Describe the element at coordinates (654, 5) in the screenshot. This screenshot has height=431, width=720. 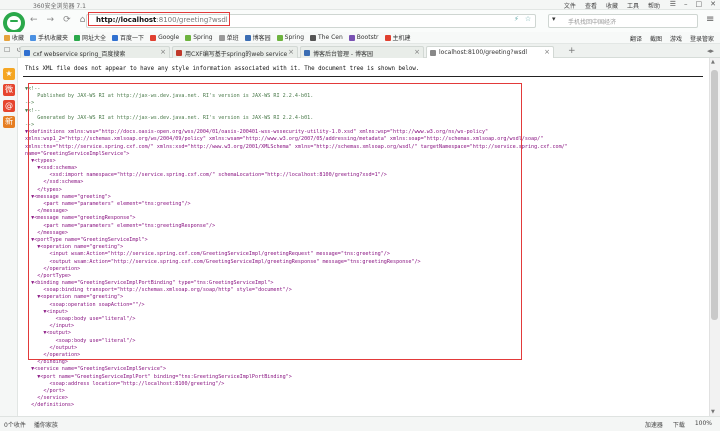
I see `menu-item: 帮助` at that location.